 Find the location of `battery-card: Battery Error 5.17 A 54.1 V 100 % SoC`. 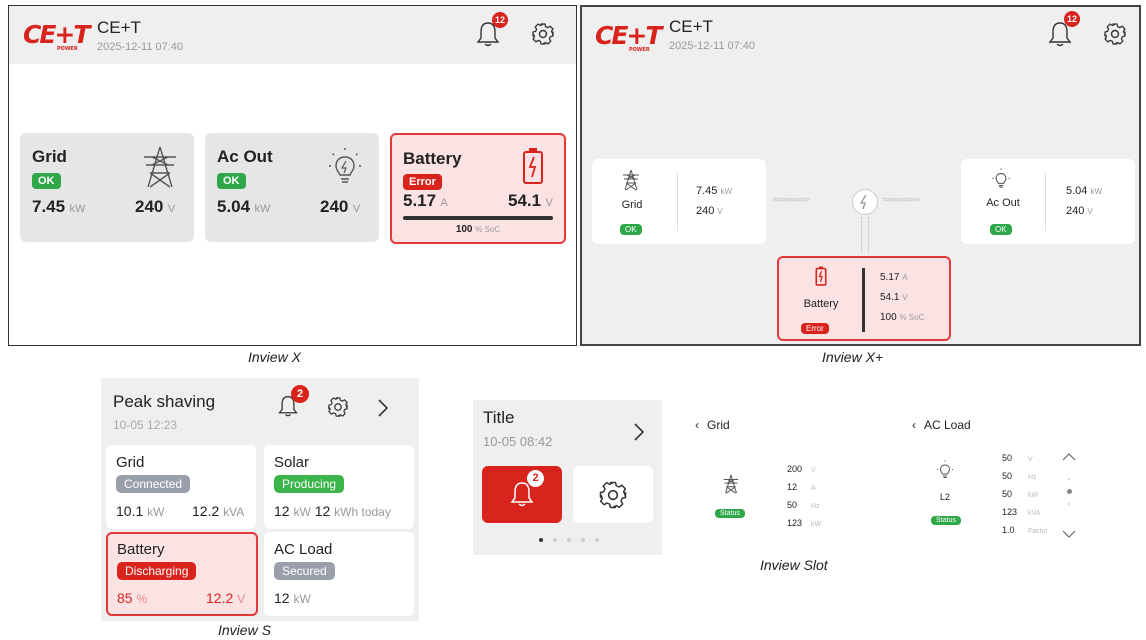

battery-card: Battery Error 5.17 A 54.1 V 100 % SoC is located at coordinates (478, 188).